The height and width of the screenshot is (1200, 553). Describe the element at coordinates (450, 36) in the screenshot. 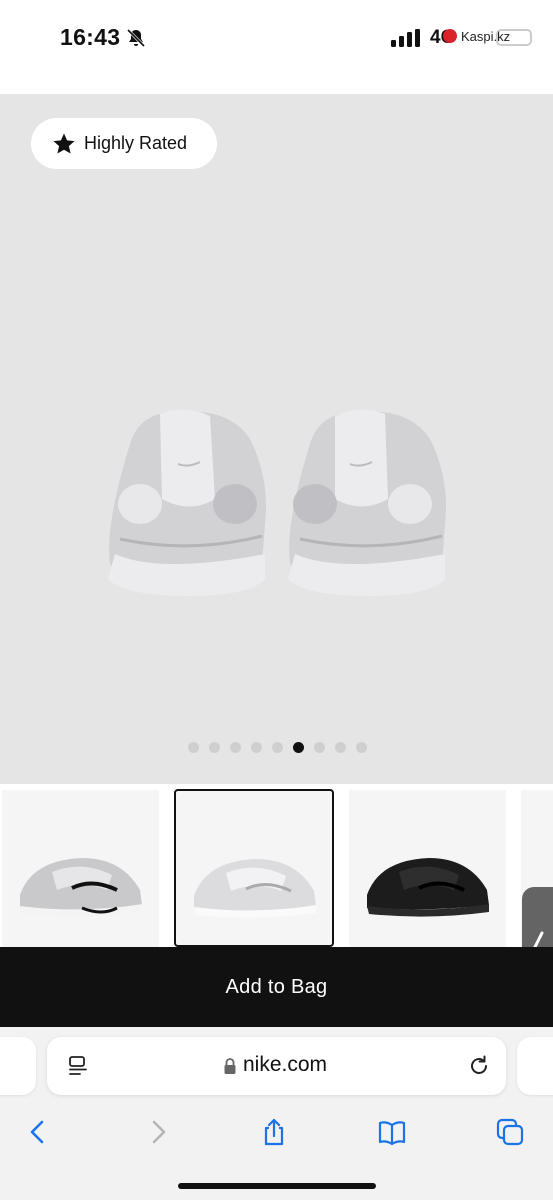

I see `kaspi-icon` at that location.